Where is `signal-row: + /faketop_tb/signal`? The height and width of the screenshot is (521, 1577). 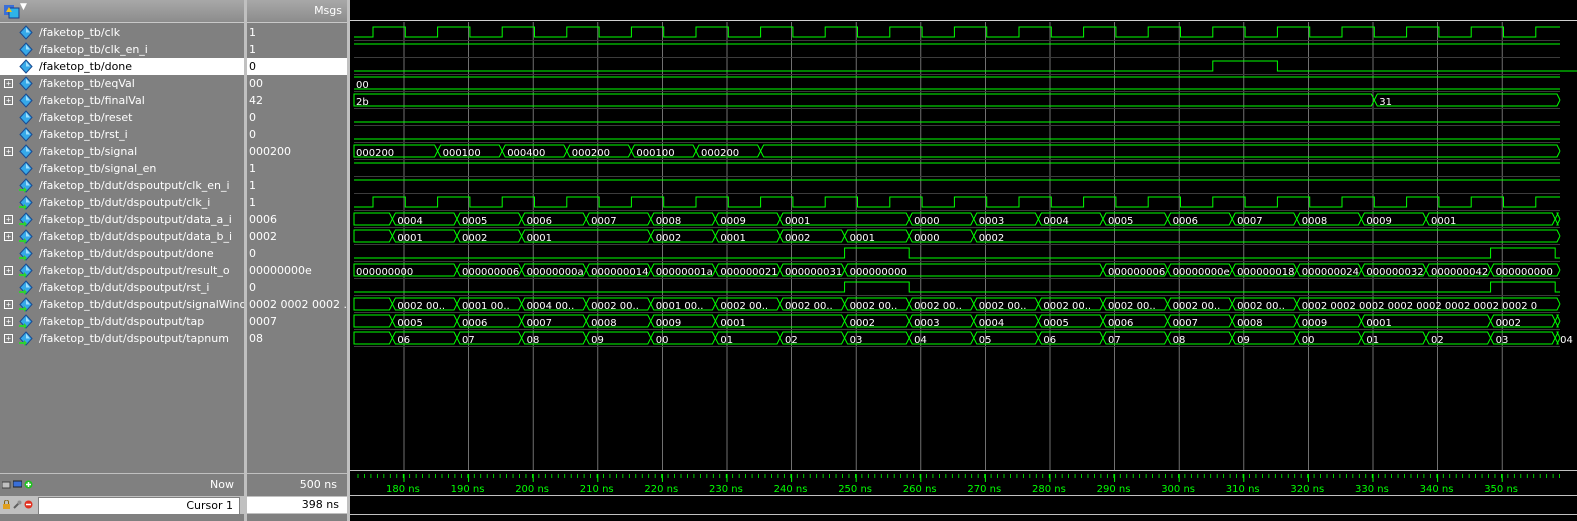 signal-row: + /faketop_tb/signal is located at coordinates (122, 151).